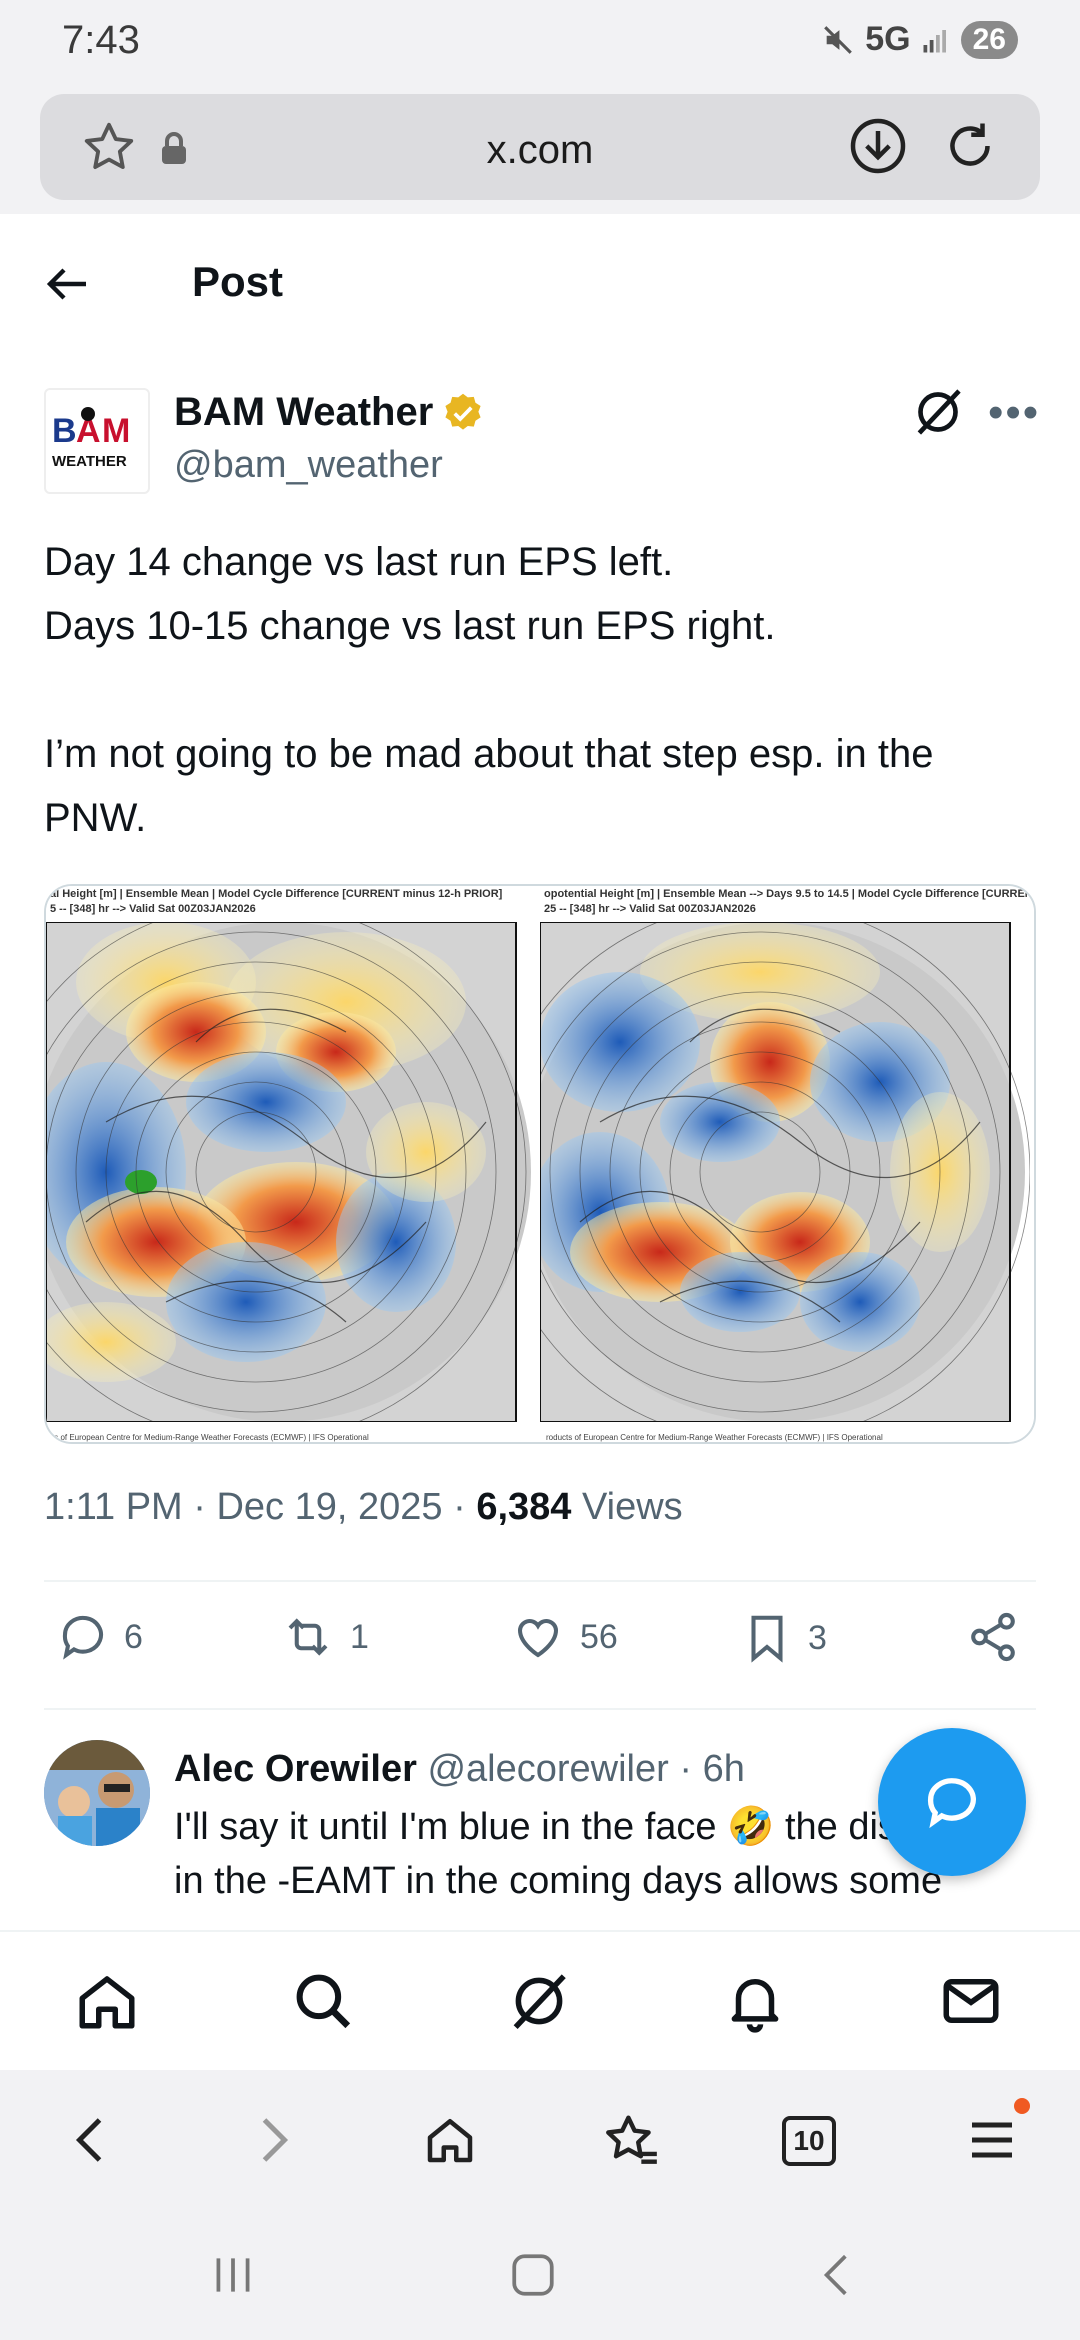  What do you see at coordinates (938, 412) in the screenshot?
I see `grok-icon` at bounding box center [938, 412].